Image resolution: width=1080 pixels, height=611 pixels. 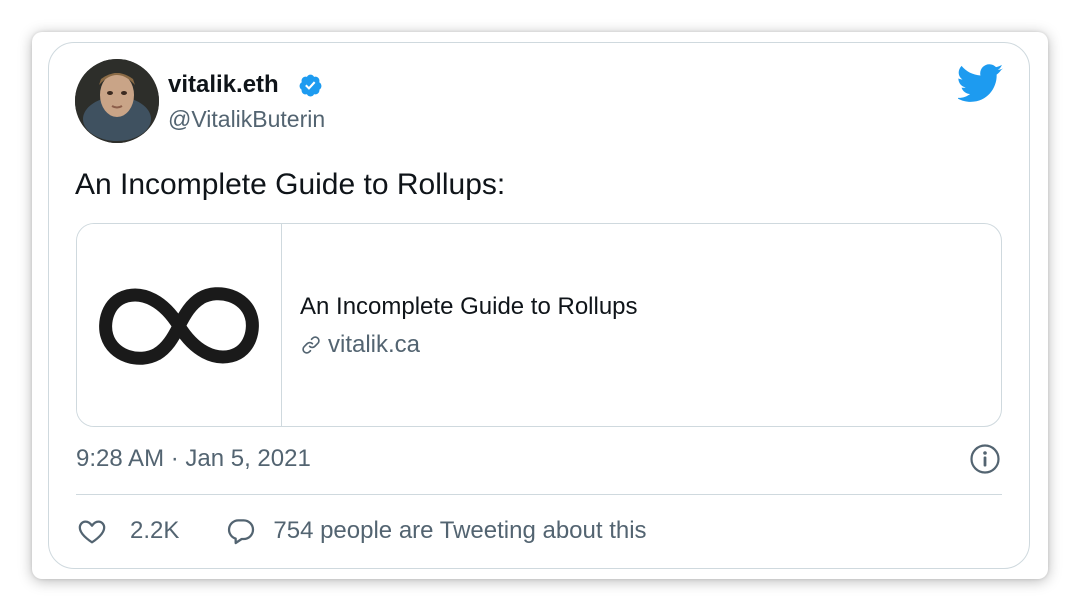 What do you see at coordinates (981, 83) in the screenshot?
I see `twitter-bird-icon` at bounding box center [981, 83].